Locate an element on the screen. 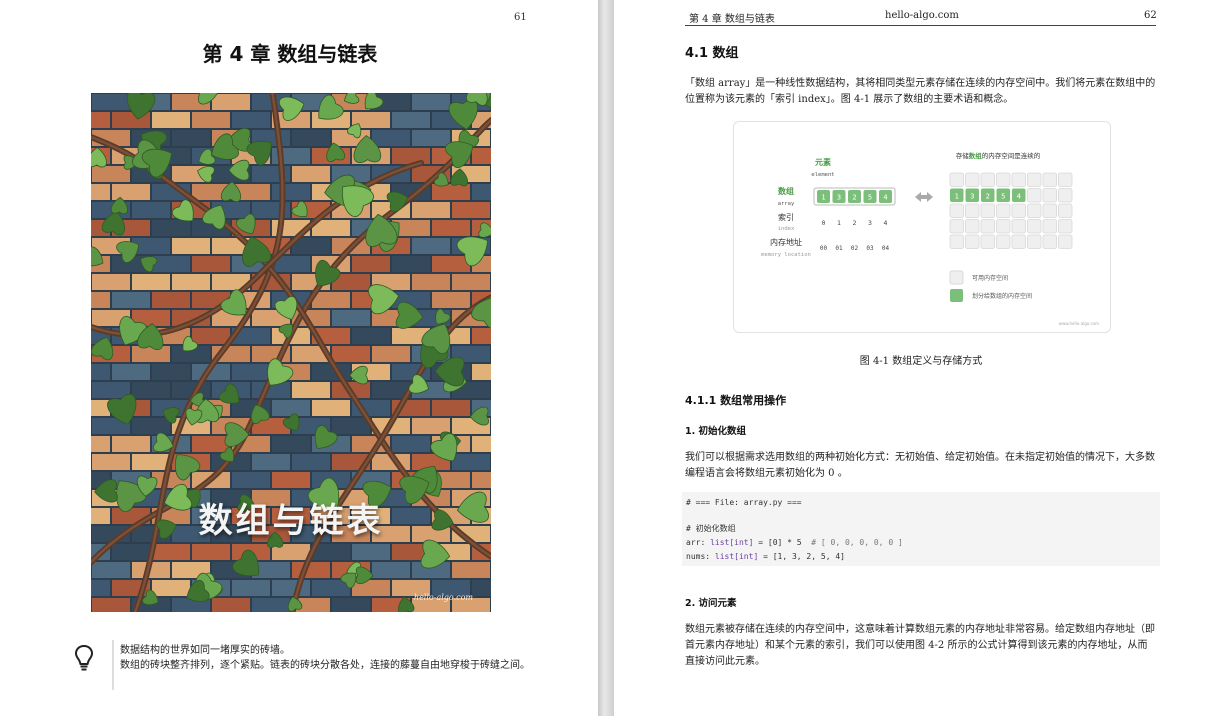  cover-site-credit: hello-algo.com is located at coordinates (443, 597).